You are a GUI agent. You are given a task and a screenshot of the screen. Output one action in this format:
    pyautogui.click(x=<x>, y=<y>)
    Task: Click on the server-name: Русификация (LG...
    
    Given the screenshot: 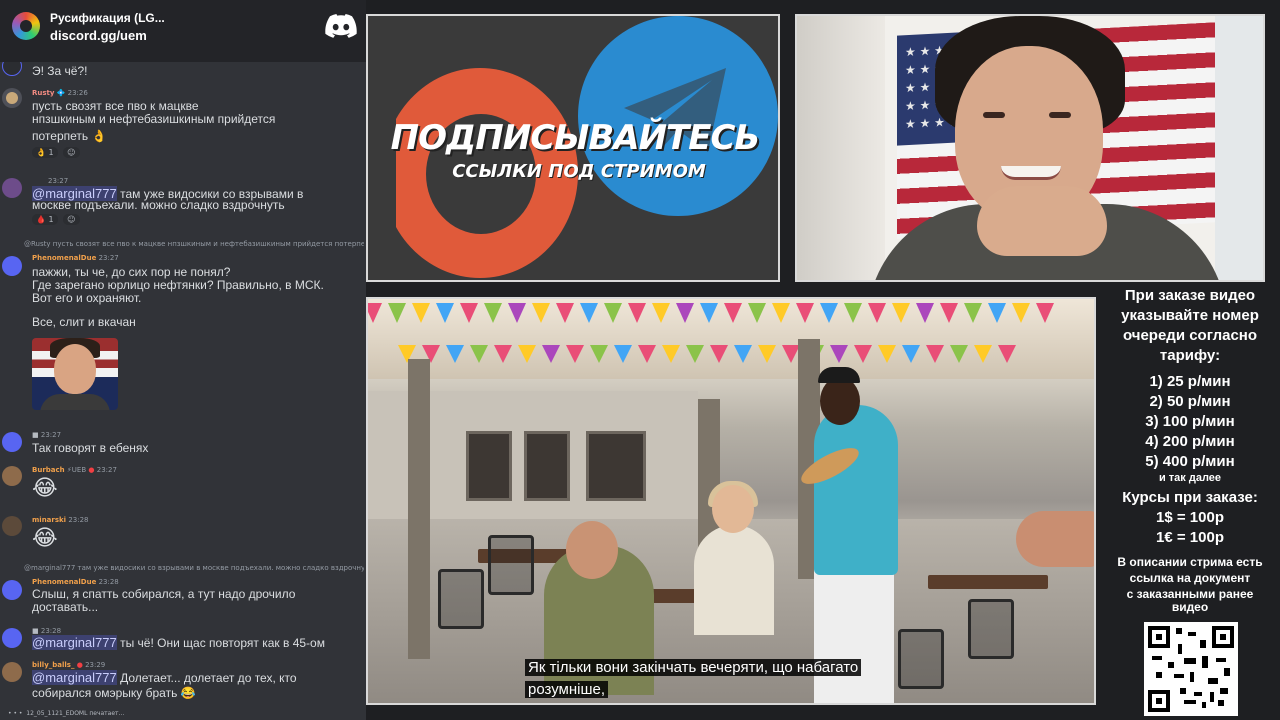 What is the action you would take?
    pyautogui.click(x=107, y=18)
    